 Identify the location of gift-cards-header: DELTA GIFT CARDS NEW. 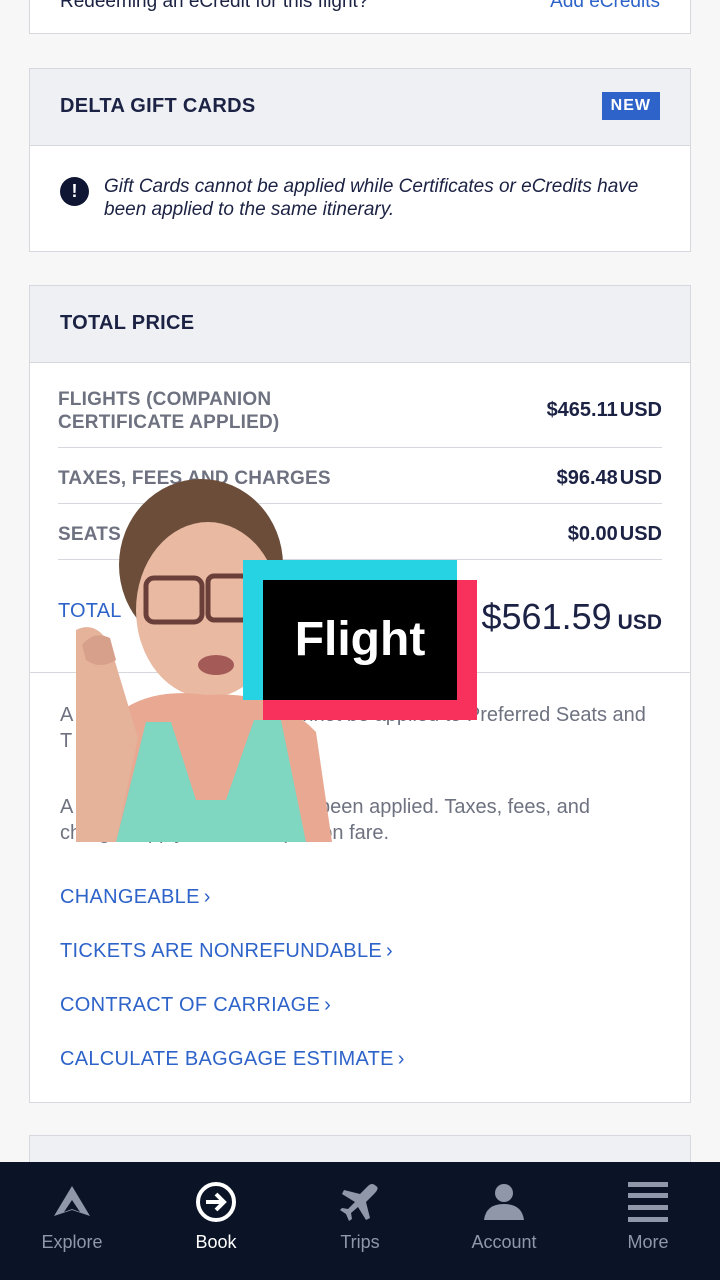
(360, 107).